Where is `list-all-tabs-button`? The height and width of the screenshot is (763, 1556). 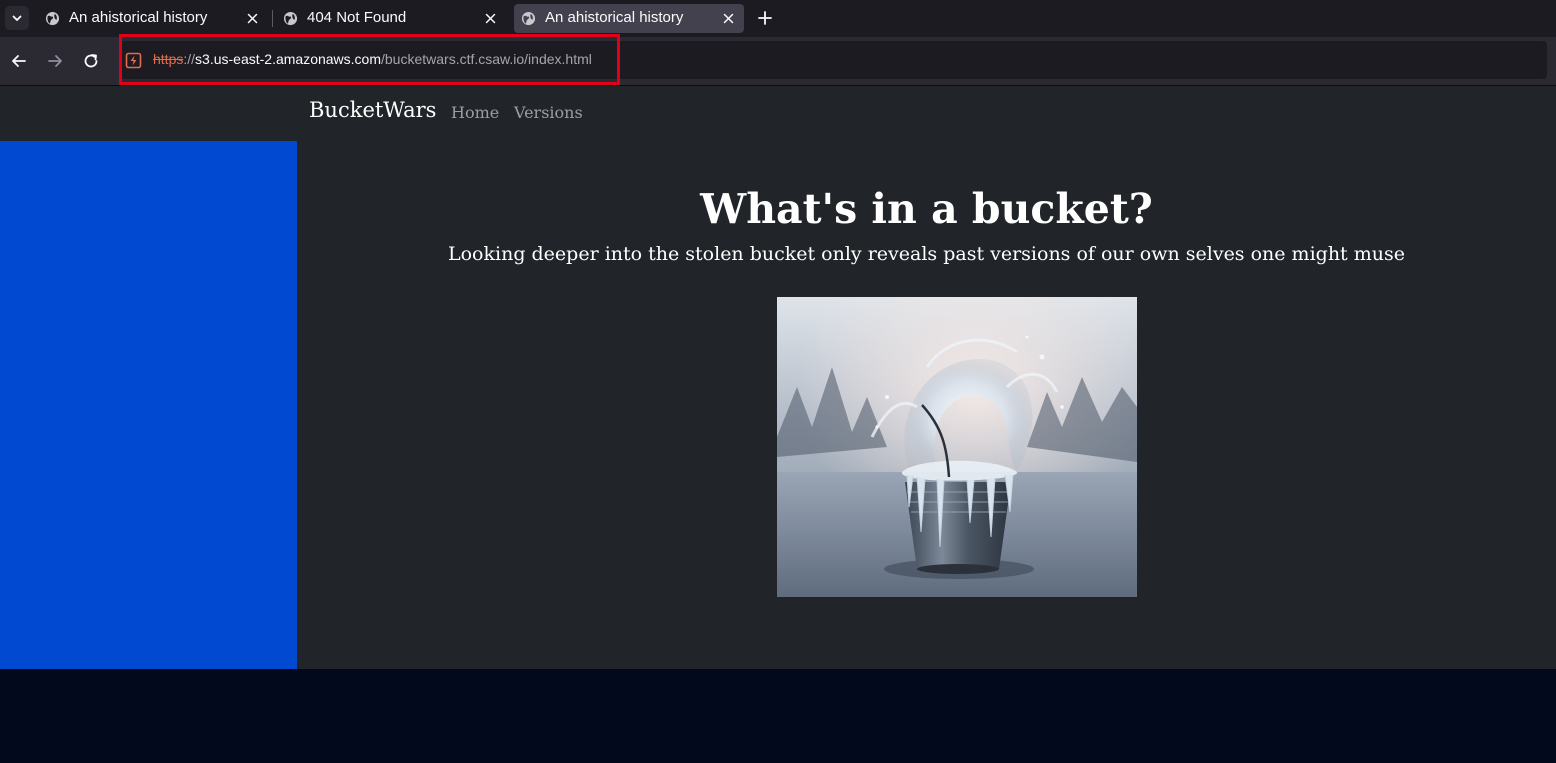
list-all-tabs-button is located at coordinates (17, 18).